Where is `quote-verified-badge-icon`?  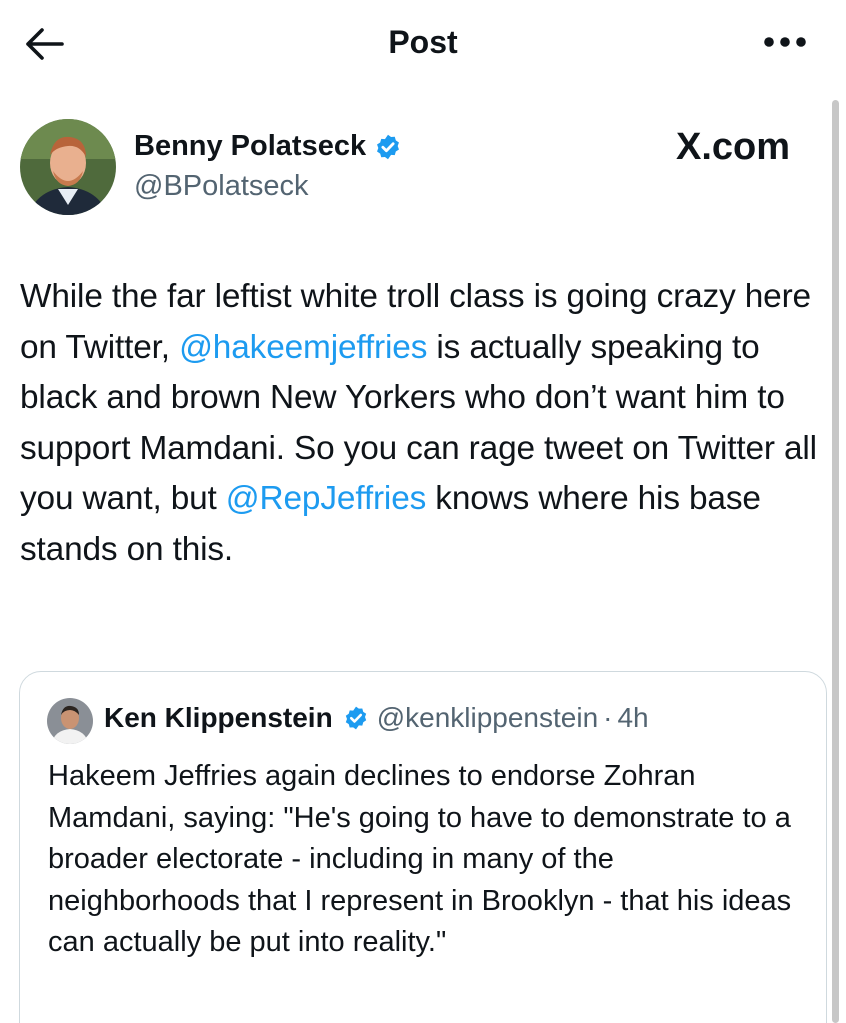 quote-verified-badge-icon is located at coordinates (355, 718).